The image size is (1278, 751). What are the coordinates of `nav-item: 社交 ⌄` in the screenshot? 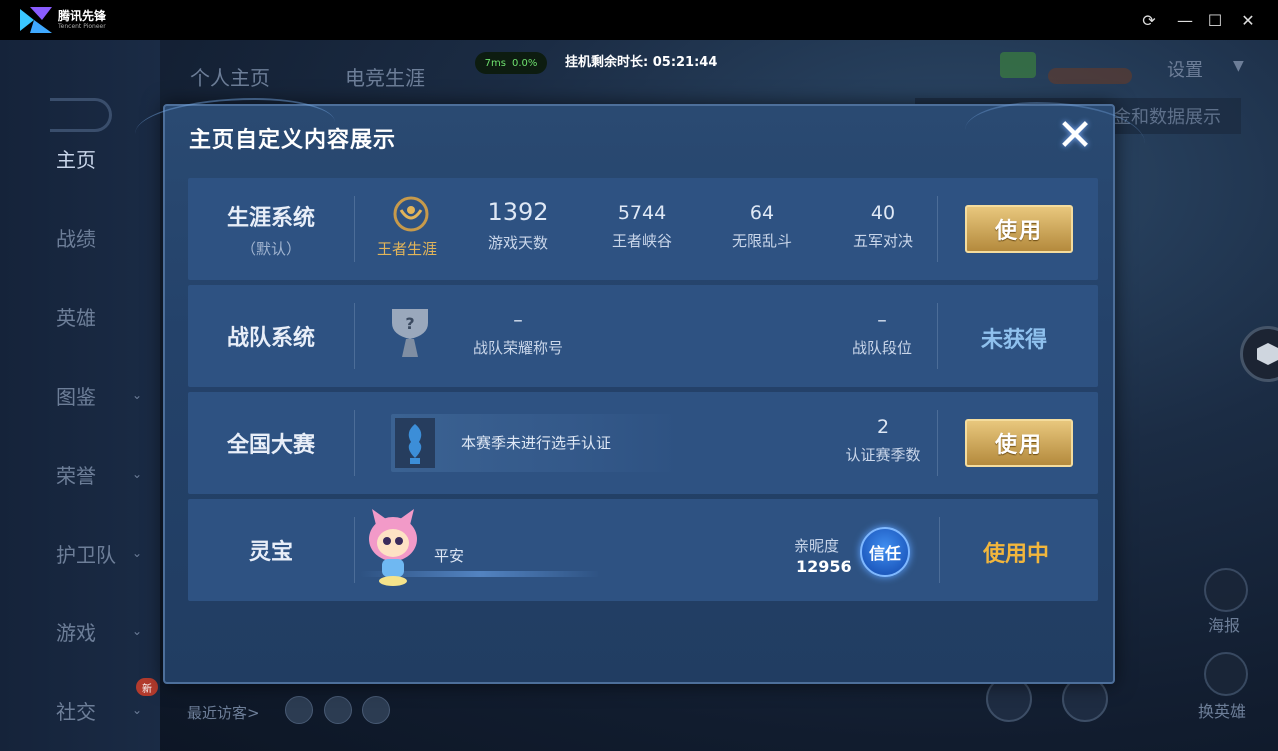 It's located at (80, 710).